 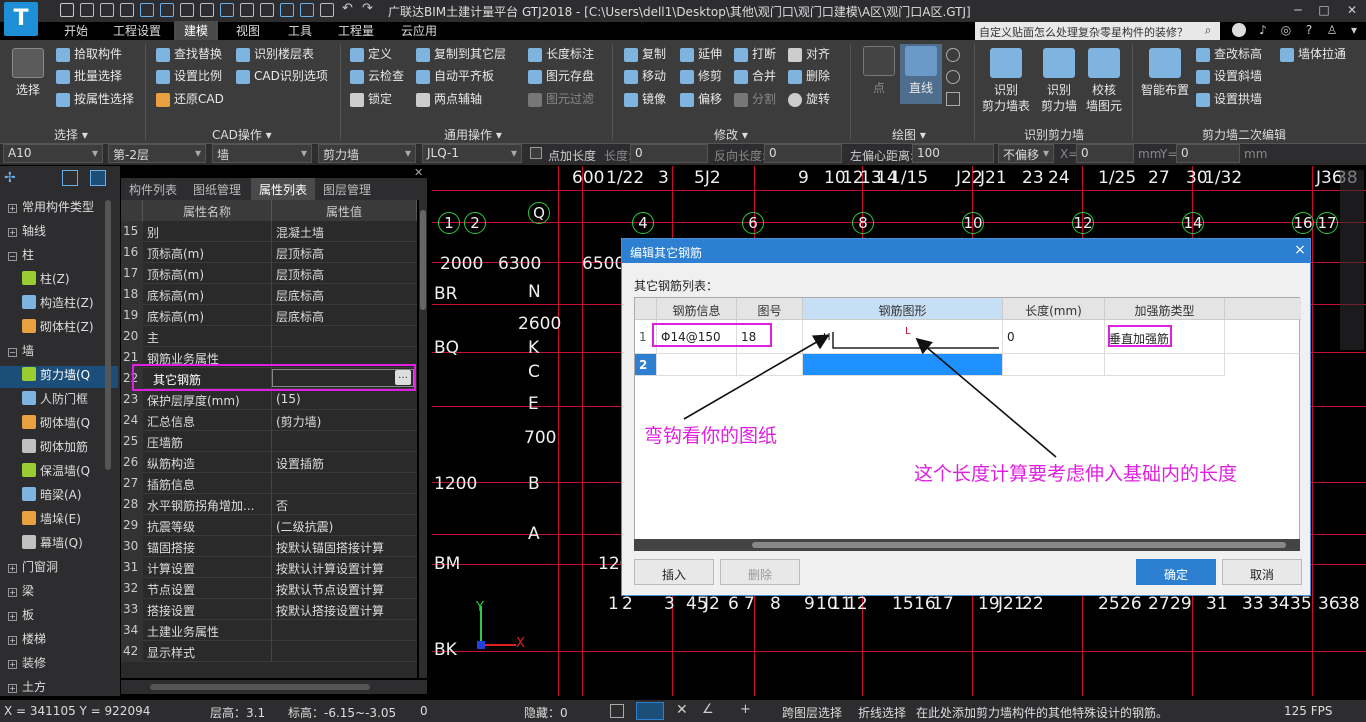 I want to click on tree-item: 砌体墙(Q, so click(x=59, y=425).